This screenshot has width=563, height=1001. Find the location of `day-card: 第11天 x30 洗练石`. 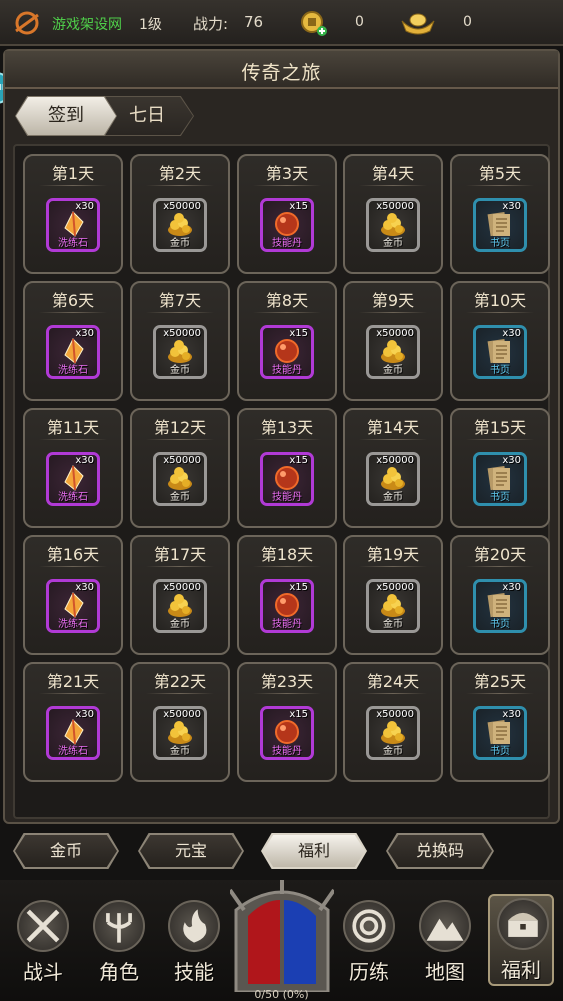

day-card: 第11天 x30 洗练石 is located at coordinates (73, 468).